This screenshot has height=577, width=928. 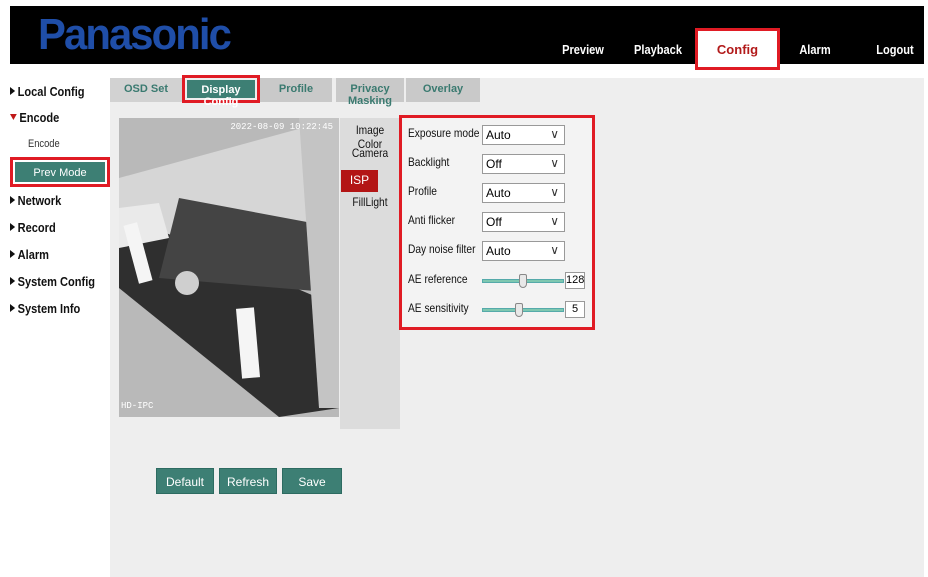 I want to click on exposure-mode-label: Exposure mode, so click(x=444, y=133).